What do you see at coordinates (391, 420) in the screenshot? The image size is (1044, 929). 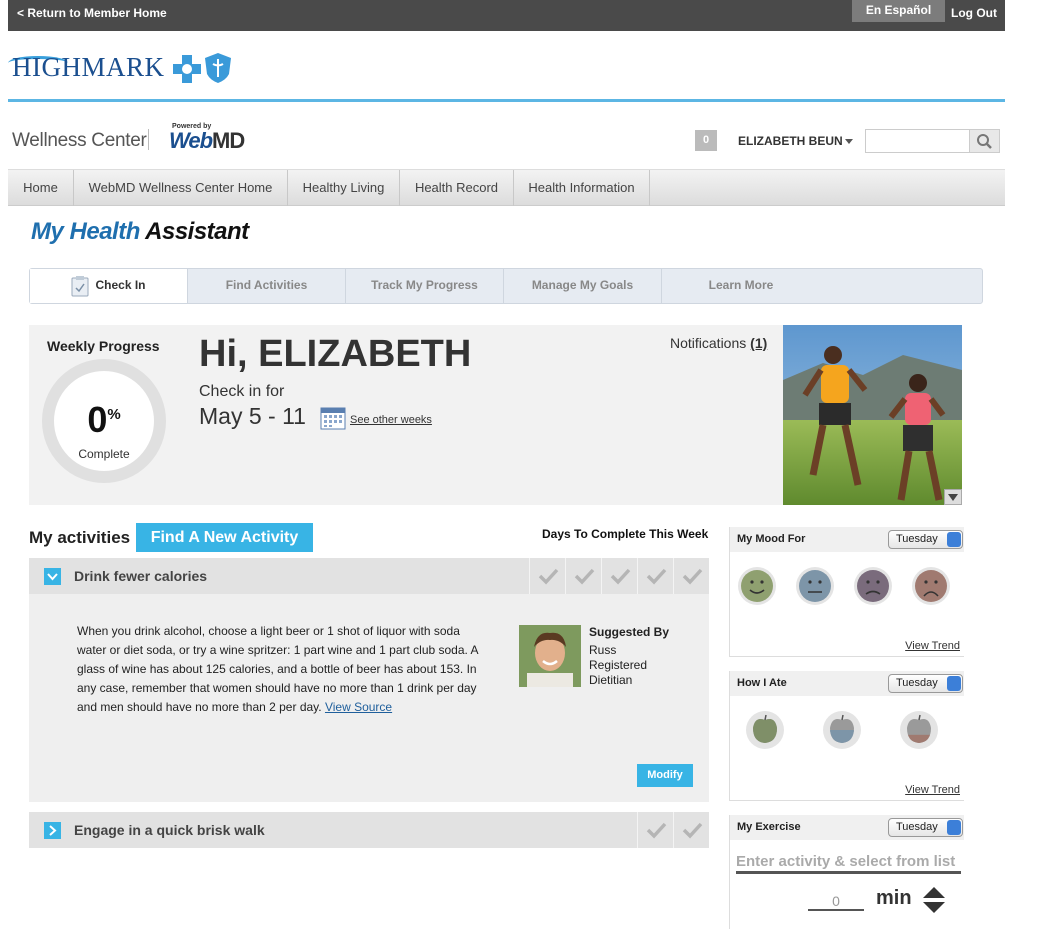 I see `see-other-weeks-link: See other weeks` at bounding box center [391, 420].